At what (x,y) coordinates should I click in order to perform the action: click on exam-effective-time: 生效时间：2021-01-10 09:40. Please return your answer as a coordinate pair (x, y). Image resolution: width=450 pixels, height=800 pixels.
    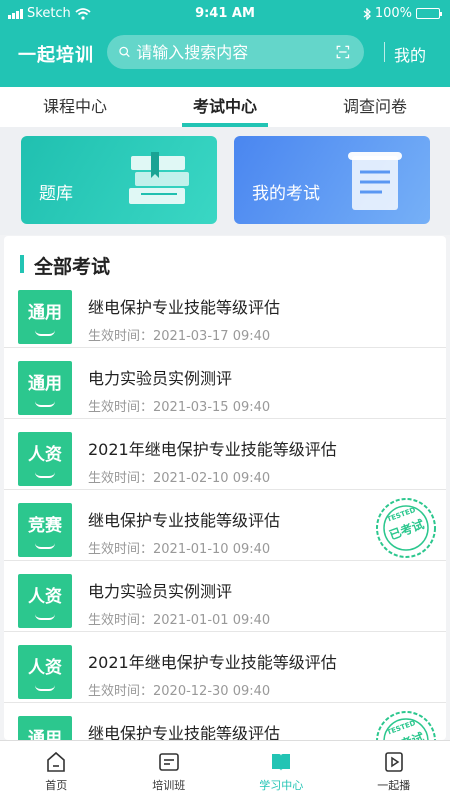
    Looking at the image, I should click on (179, 547).